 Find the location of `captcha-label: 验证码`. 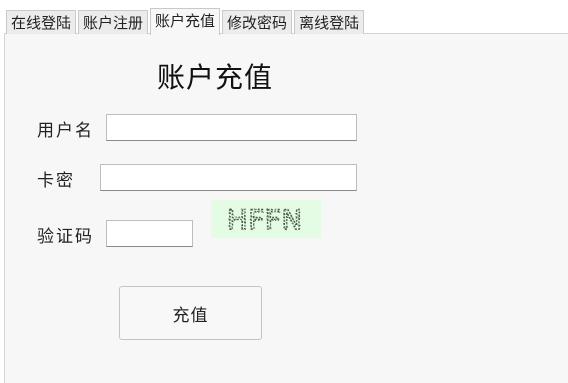

captcha-label: 验证码 is located at coordinates (65, 237).